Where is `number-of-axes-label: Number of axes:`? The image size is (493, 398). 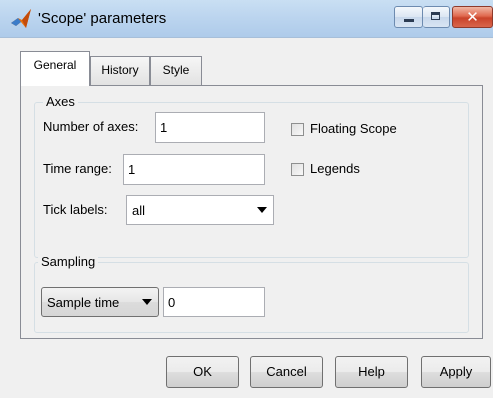
number-of-axes-label: Number of axes: is located at coordinates (91, 126).